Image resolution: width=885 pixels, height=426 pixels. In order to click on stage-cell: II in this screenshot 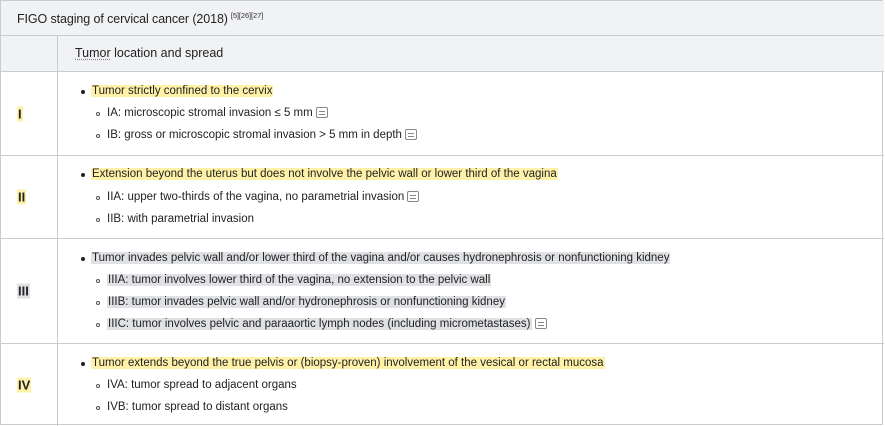, I will do `click(29, 197)`.